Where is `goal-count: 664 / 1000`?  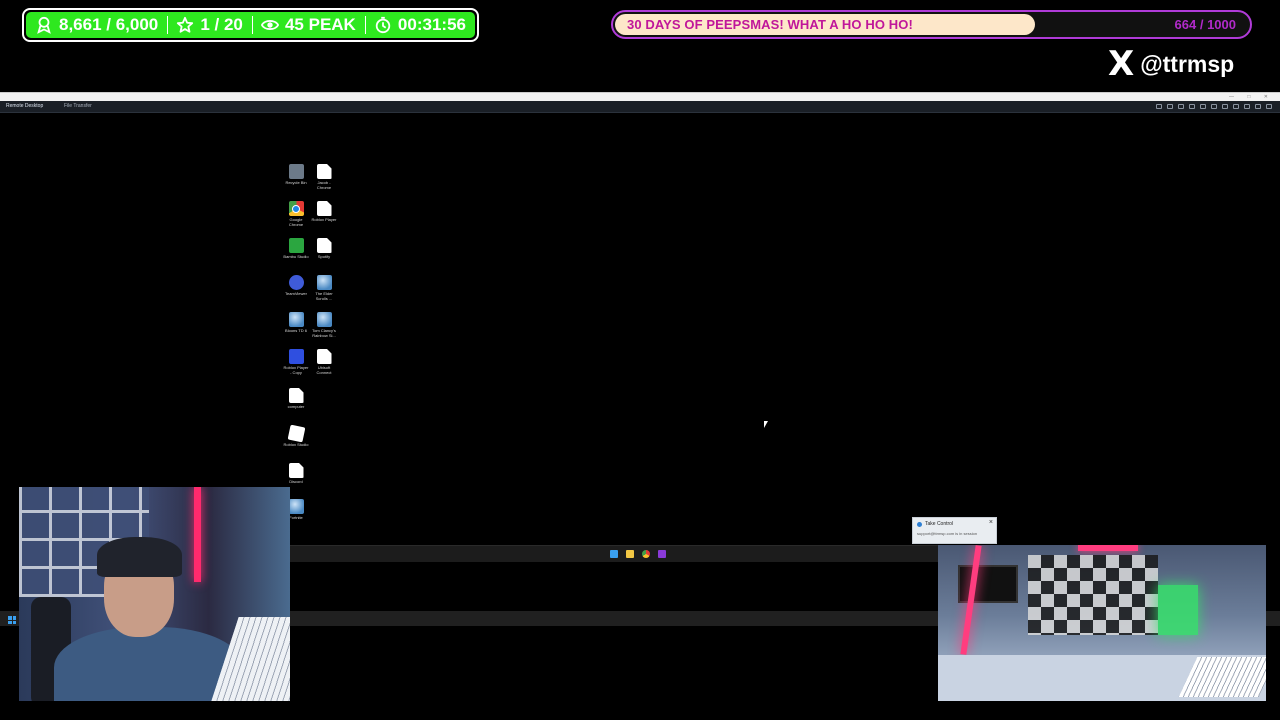
goal-count: 664 / 1000 is located at coordinates (1205, 24).